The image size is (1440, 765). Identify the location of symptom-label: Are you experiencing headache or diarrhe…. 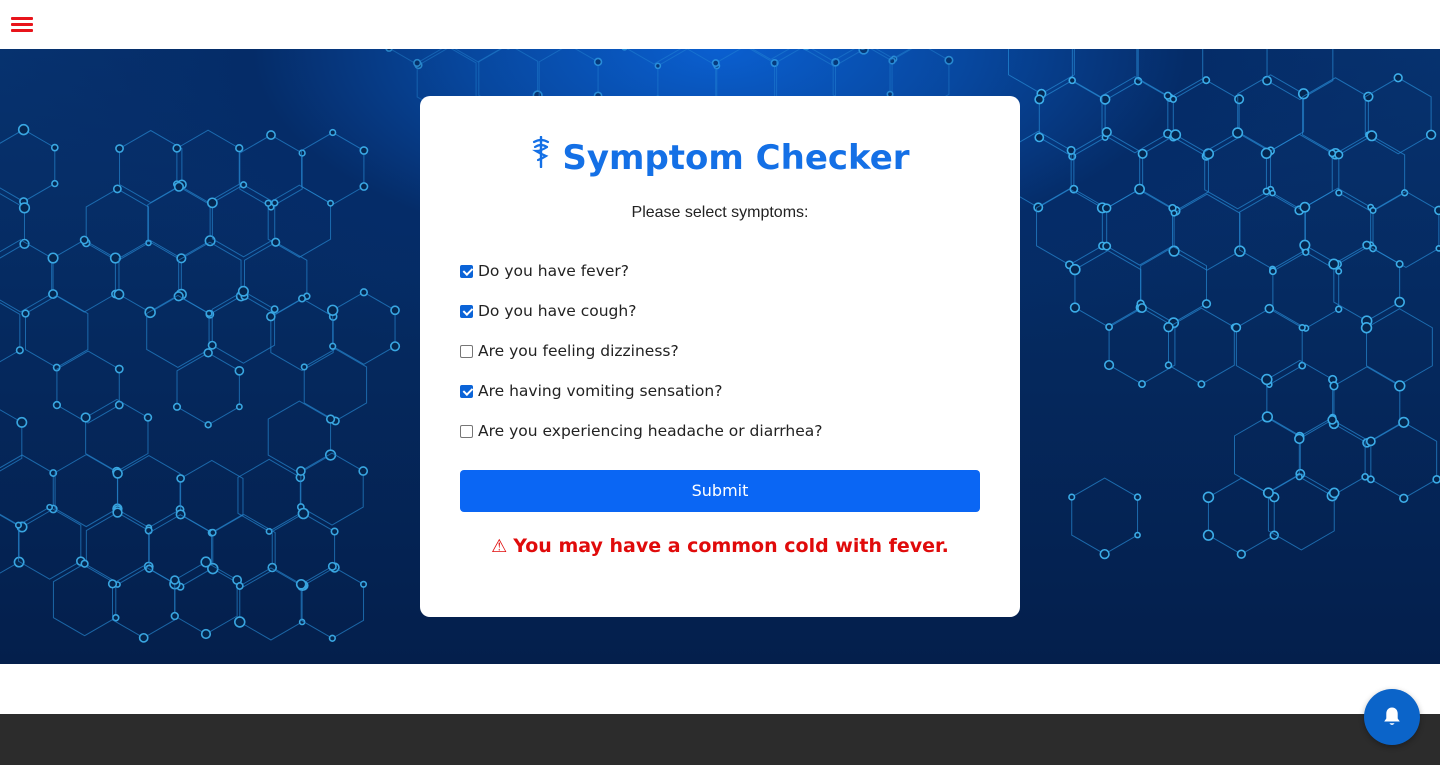
(650, 431).